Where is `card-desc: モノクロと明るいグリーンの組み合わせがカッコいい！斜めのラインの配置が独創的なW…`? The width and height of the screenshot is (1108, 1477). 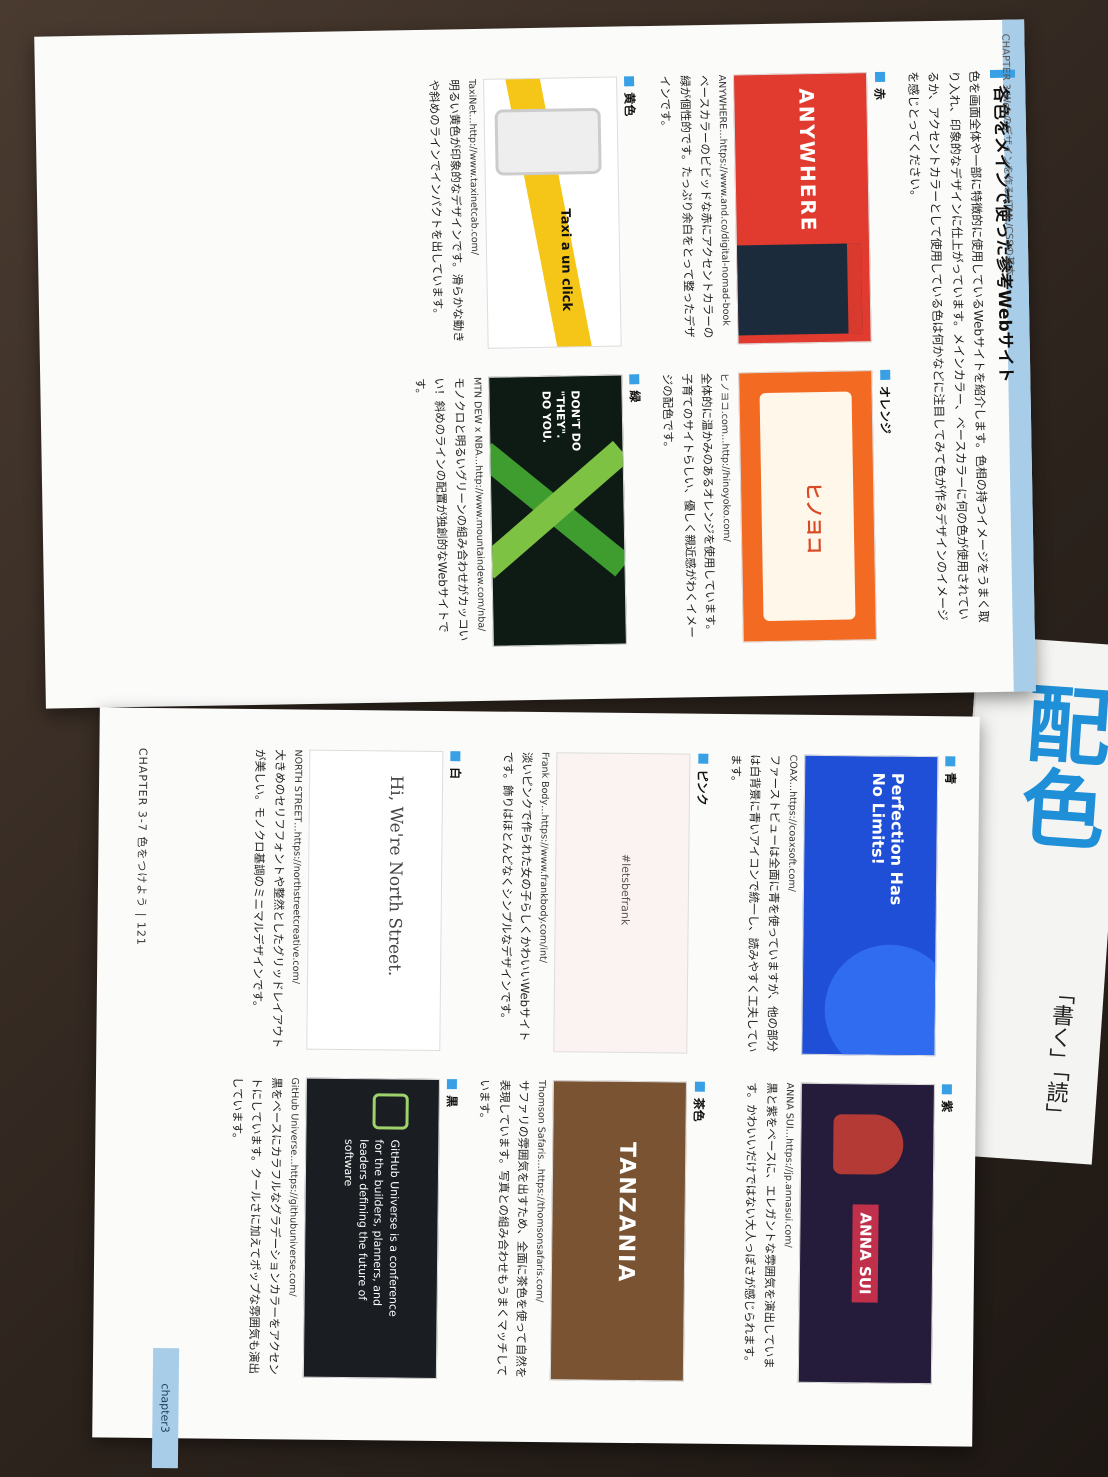 card-desc: モノクロと明るいグリーンの組み合わせがカッコいい！斜めのラインの配置が独創的なW… is located at coordinates (441, 509).